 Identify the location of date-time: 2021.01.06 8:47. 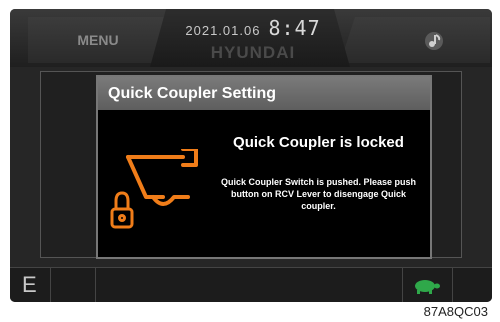
(253, 28).